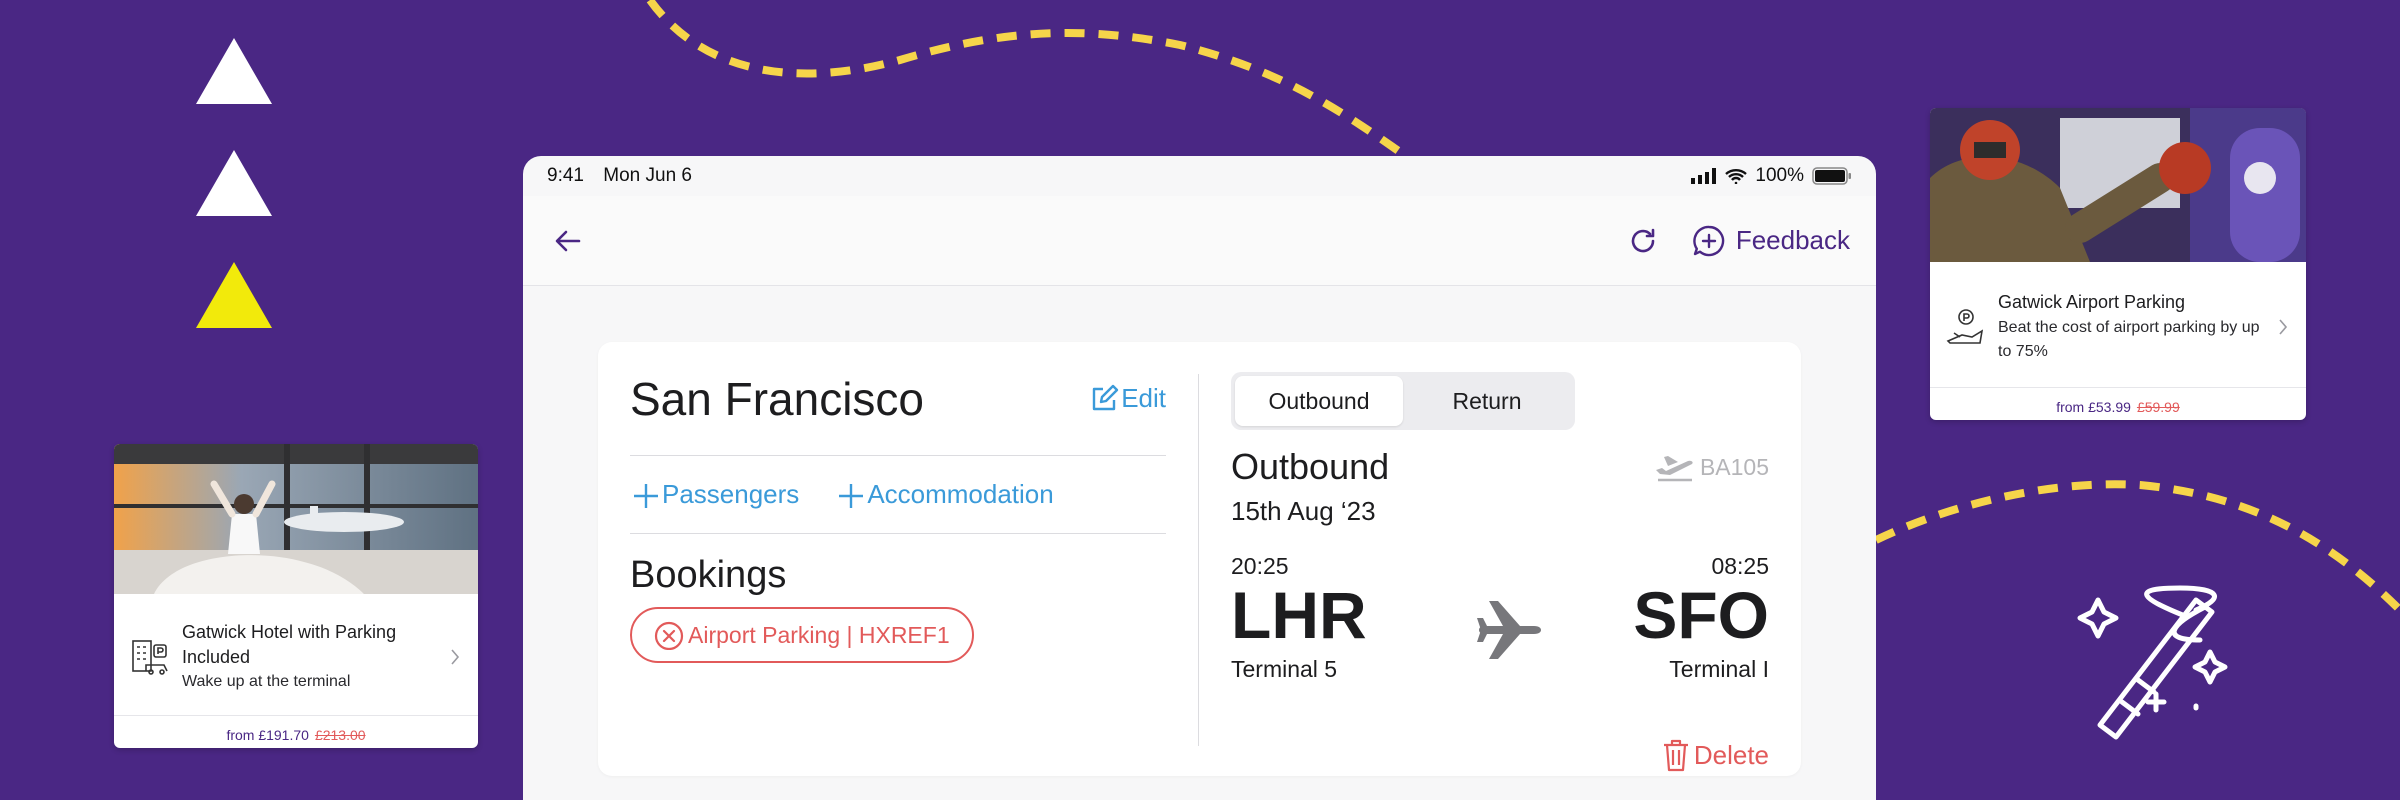  Describe the element at coordinates (2137, 546) in the screenshot. I see `dashed-curve-right` at that location.